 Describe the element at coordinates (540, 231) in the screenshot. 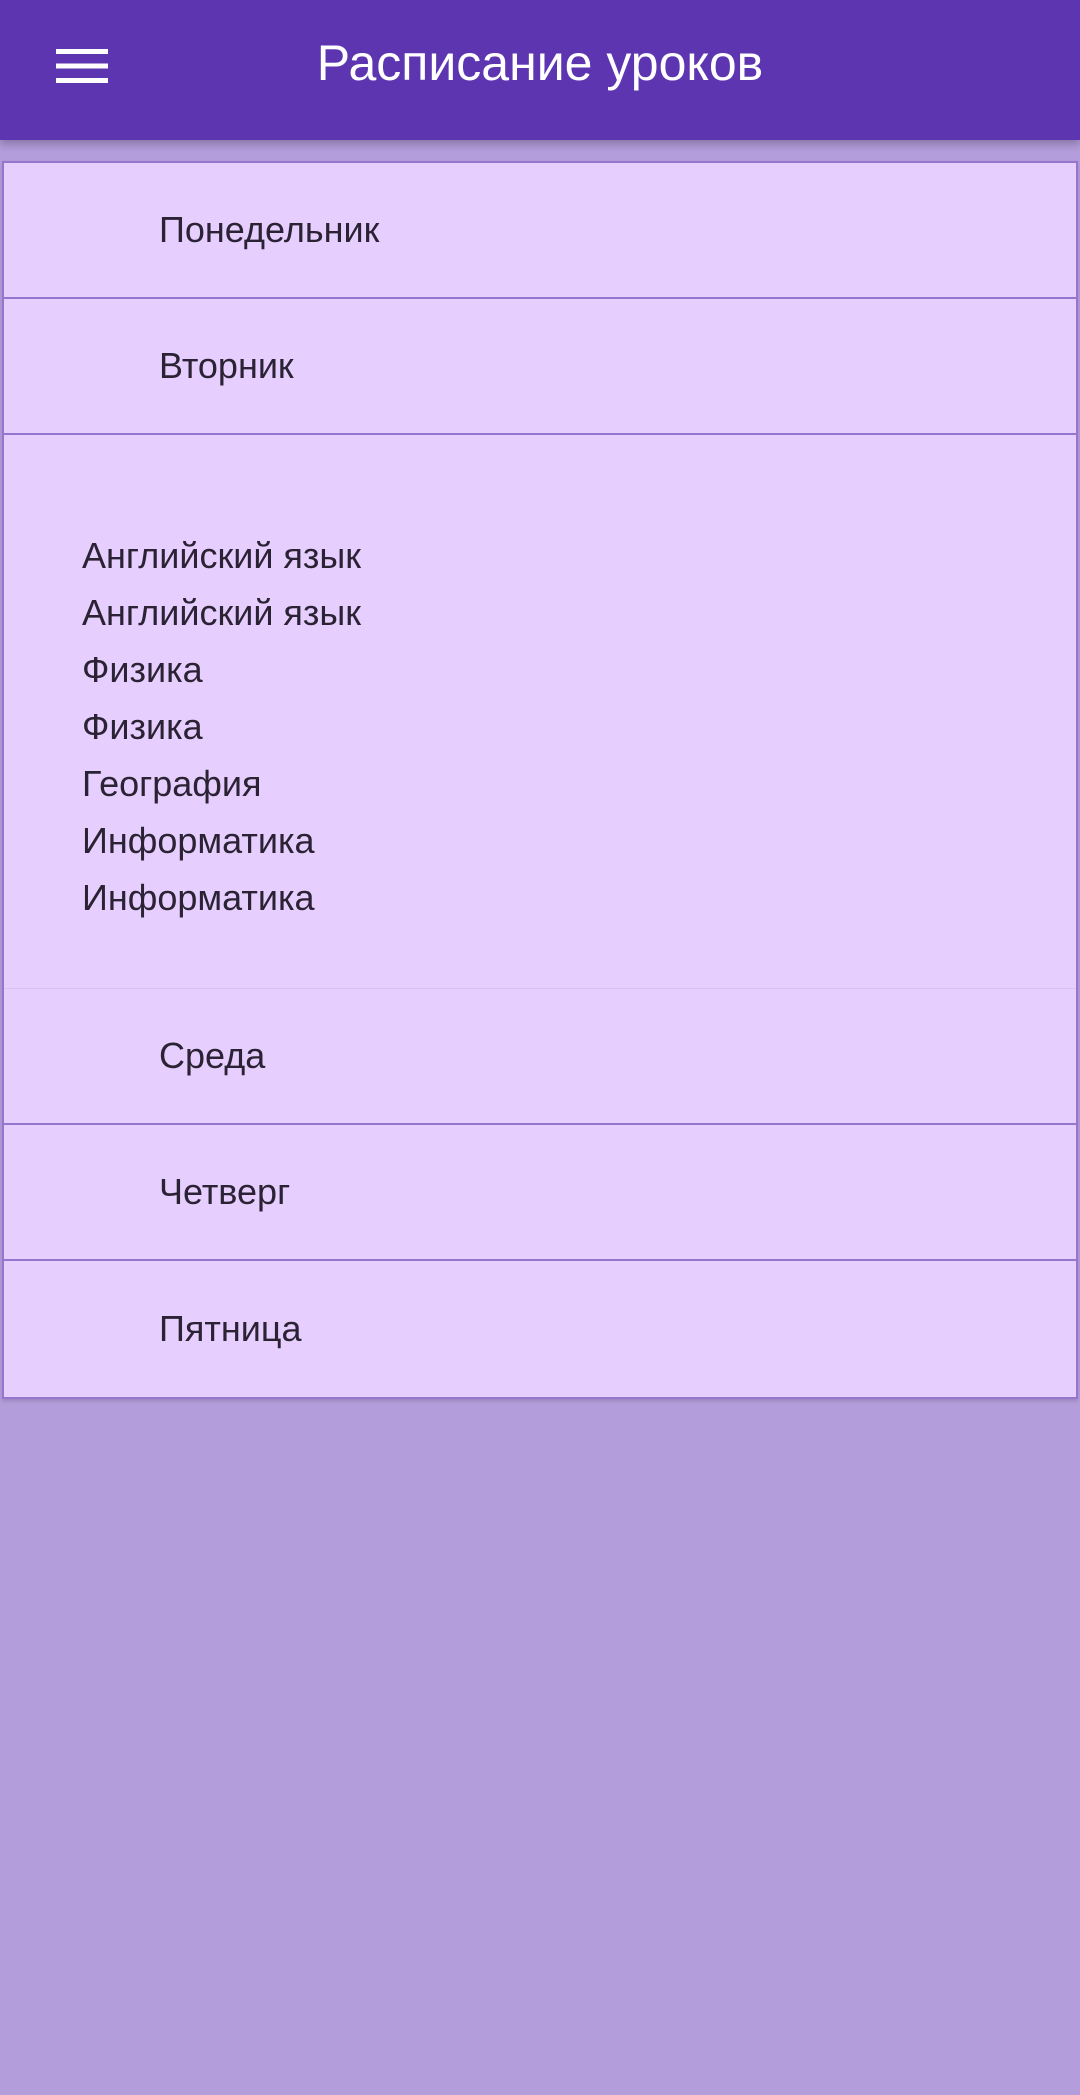

I see `day-item-monday: Понедельник` at that location.